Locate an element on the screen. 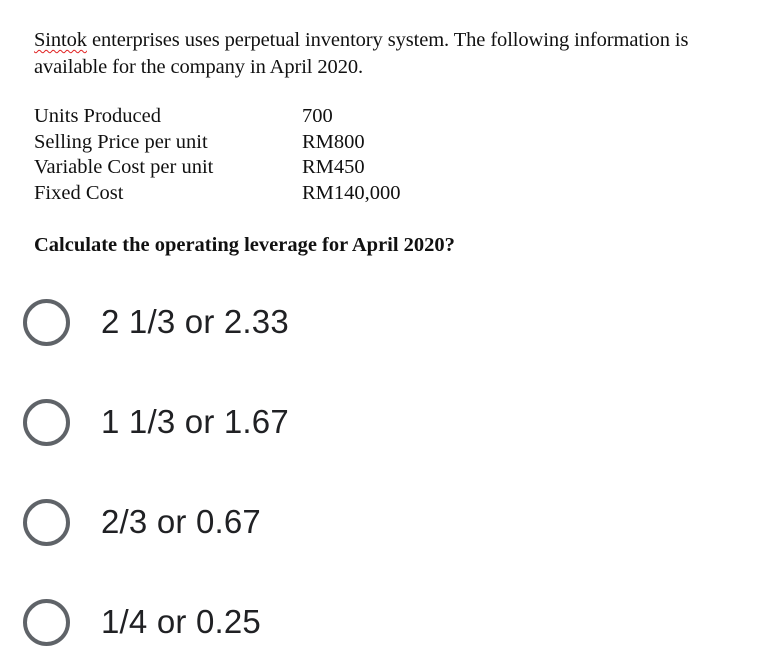  answer-option-1: 2 1/3 or 2.33 is located at coordinates (250, 322).